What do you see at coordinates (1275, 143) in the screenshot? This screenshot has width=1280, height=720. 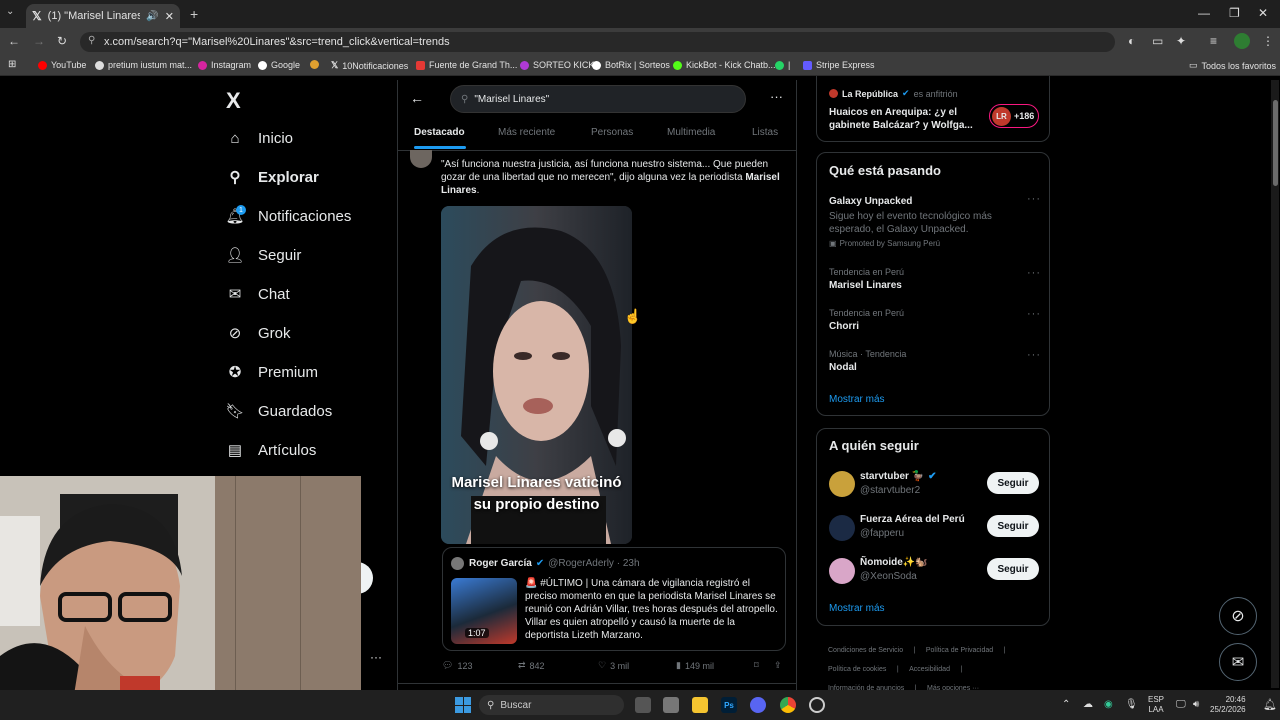 I see `scrollbar-thumb` at bounding box center [1275, 143].